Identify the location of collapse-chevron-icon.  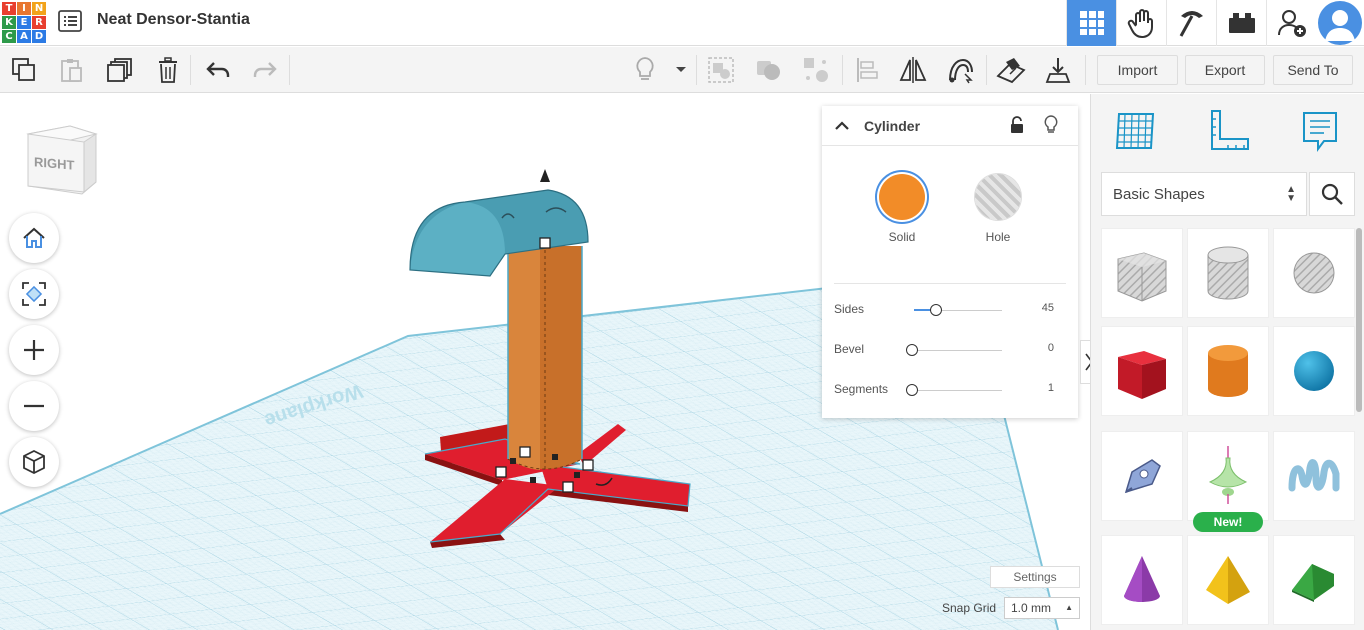
(842, 125).